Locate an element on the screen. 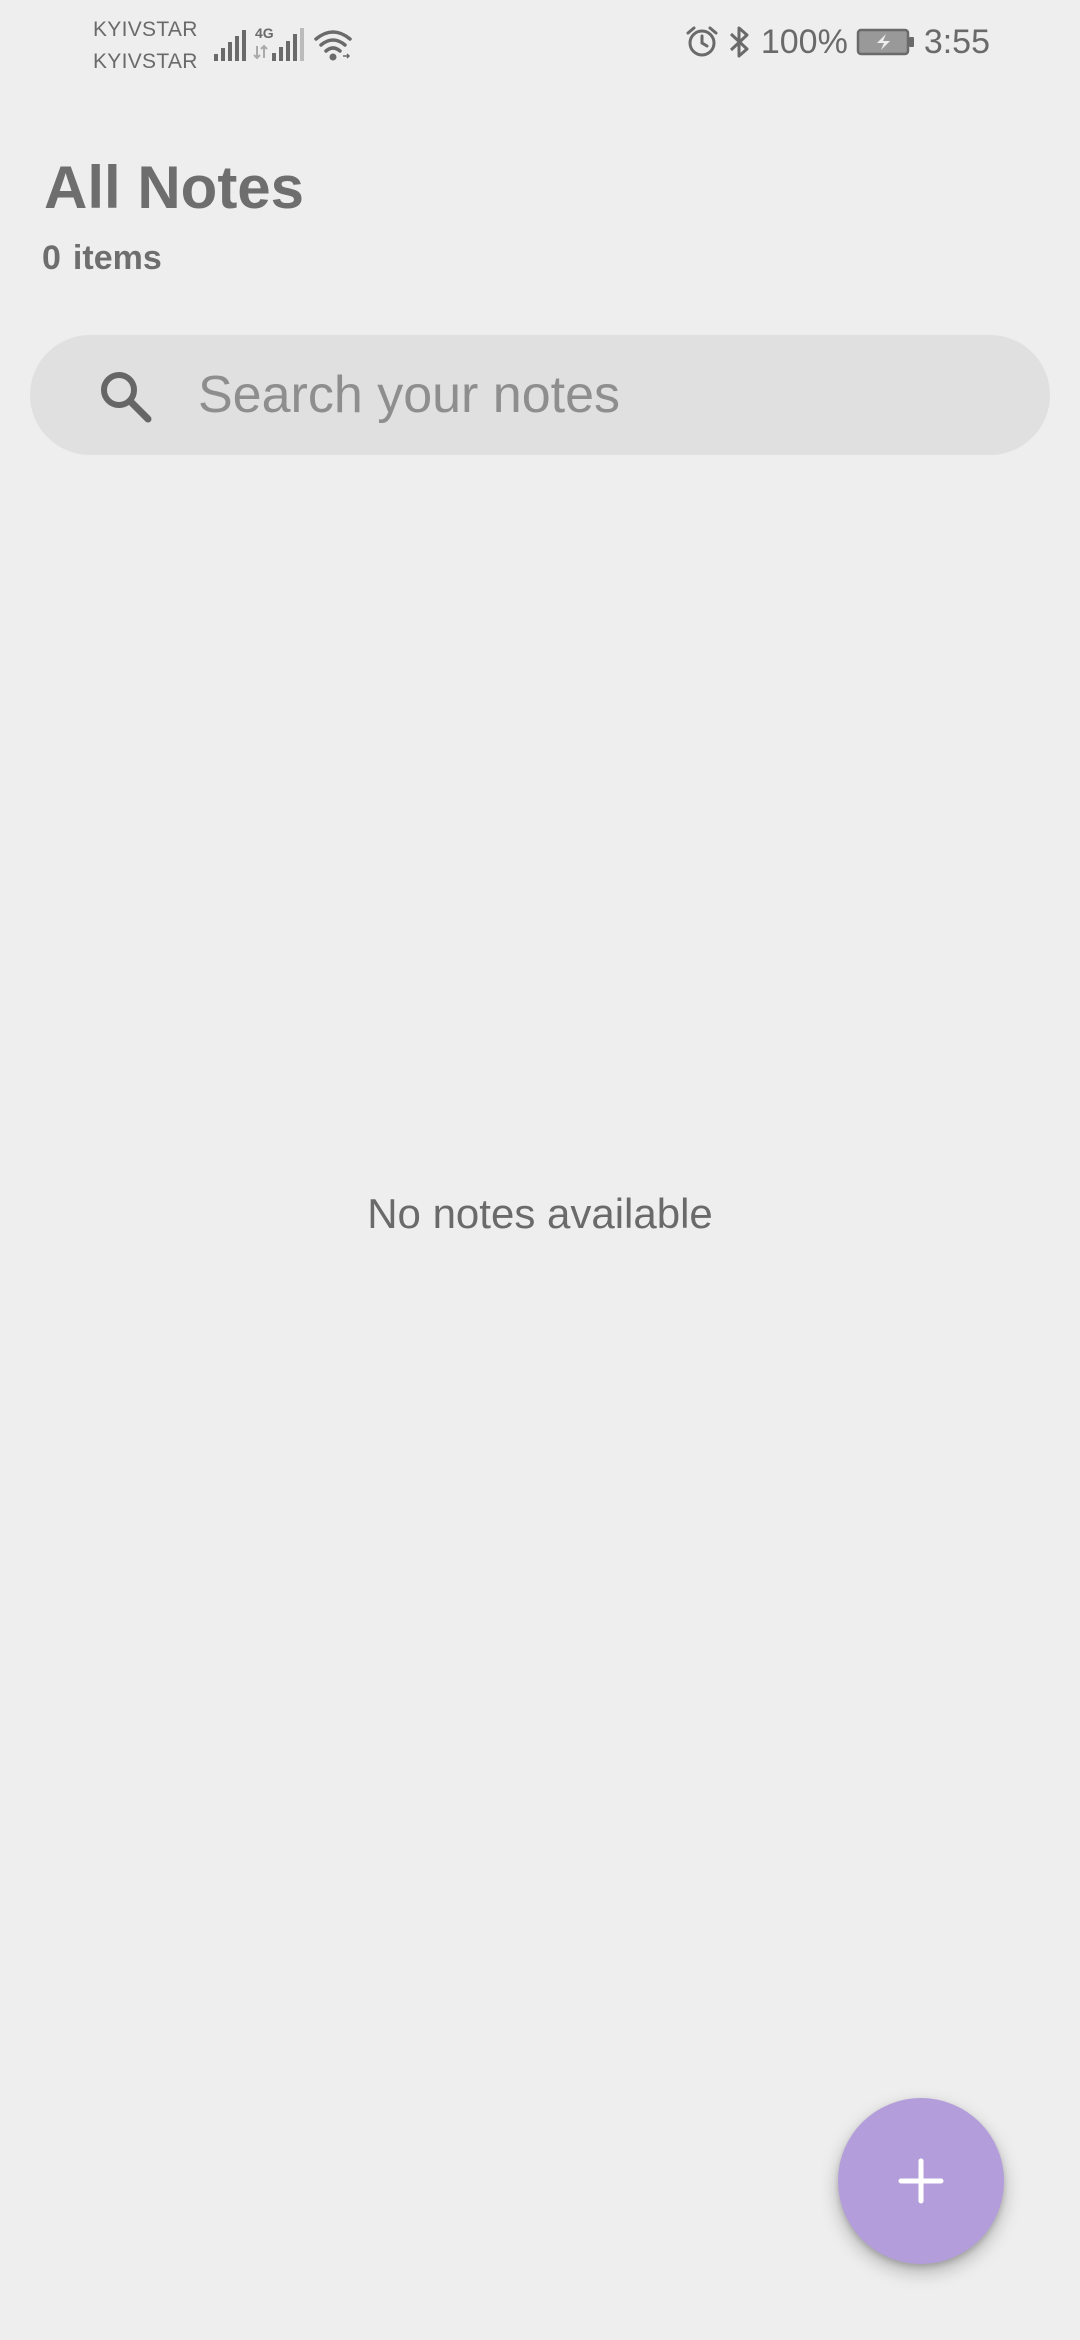 The height and width of the screenshot is (2340, 1080). status-bar: KYIVSTAR KYIVSTAR 4G 100% 3:55 is located at coordinates (540, 43).